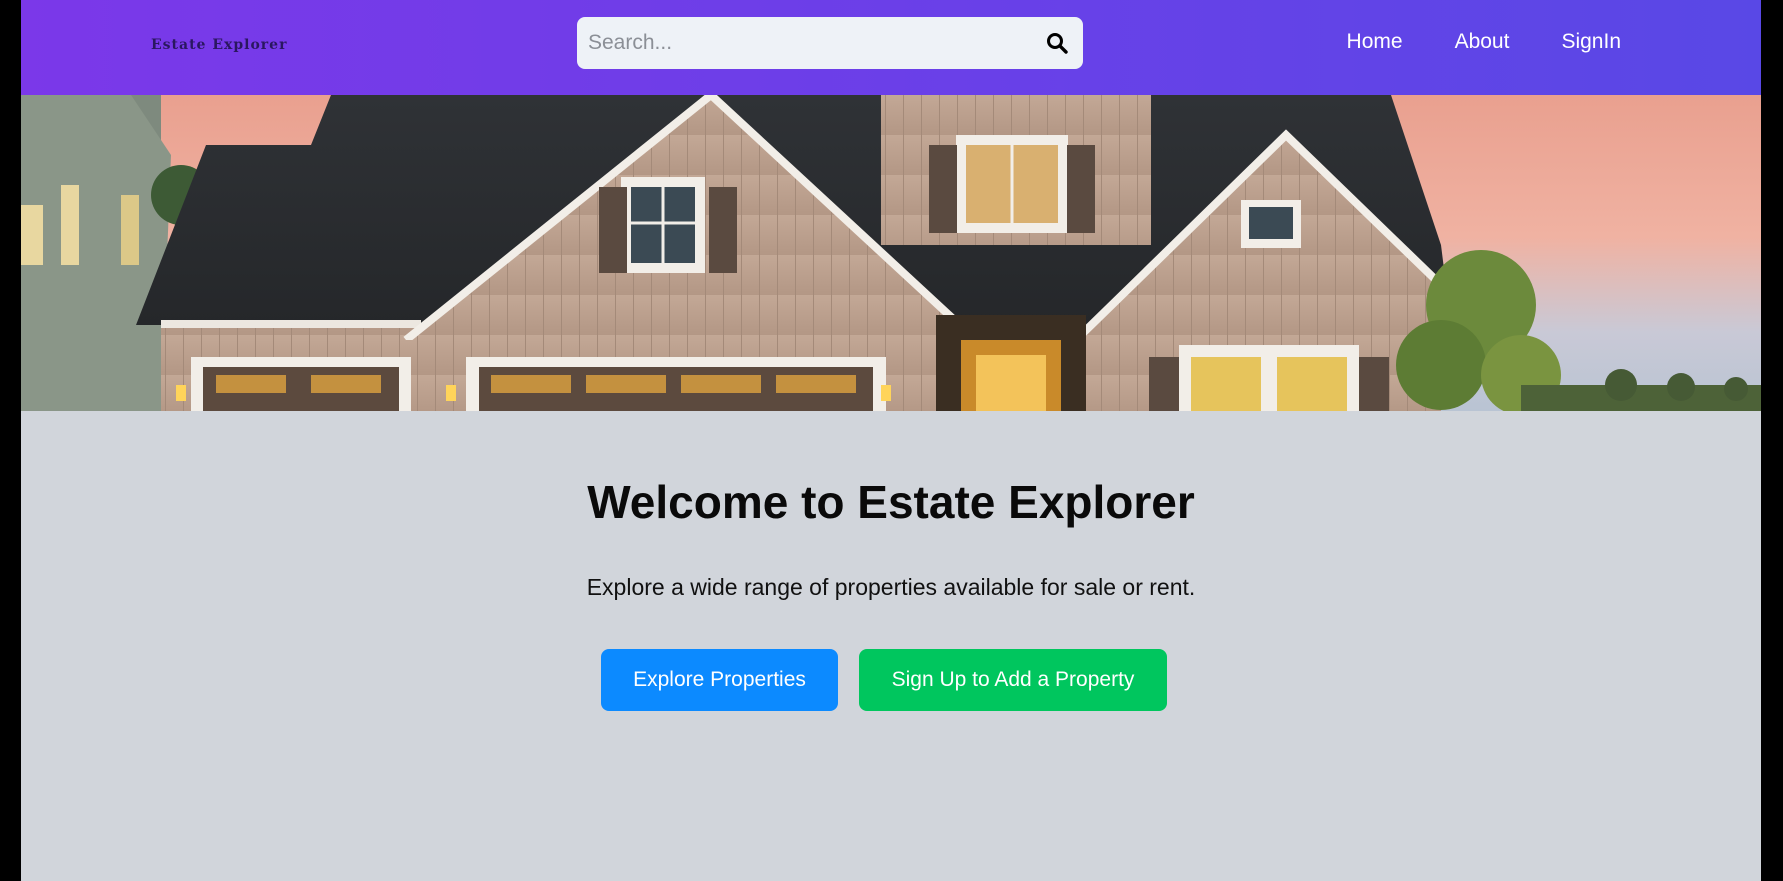  I want to click on nav-link-about: About, so click(1482, 42).